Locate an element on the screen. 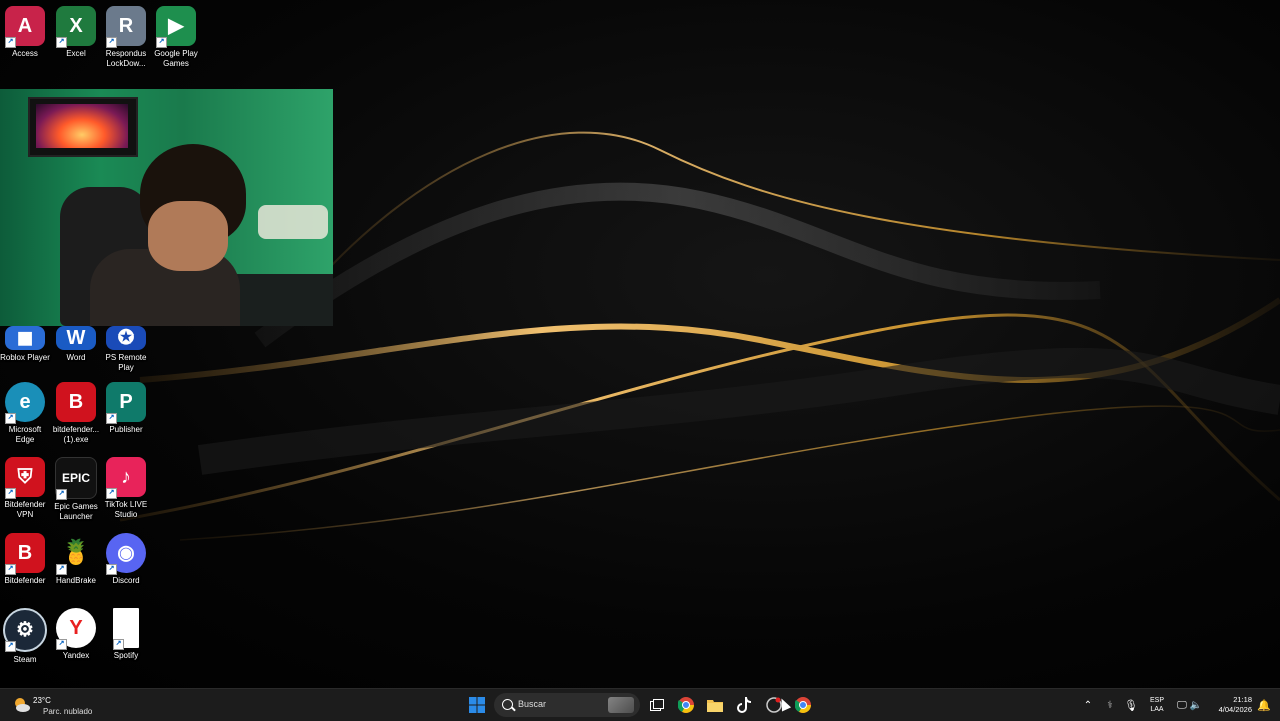  desktop-icon-access: A ↗ Access is located at coordinates (25, 32).